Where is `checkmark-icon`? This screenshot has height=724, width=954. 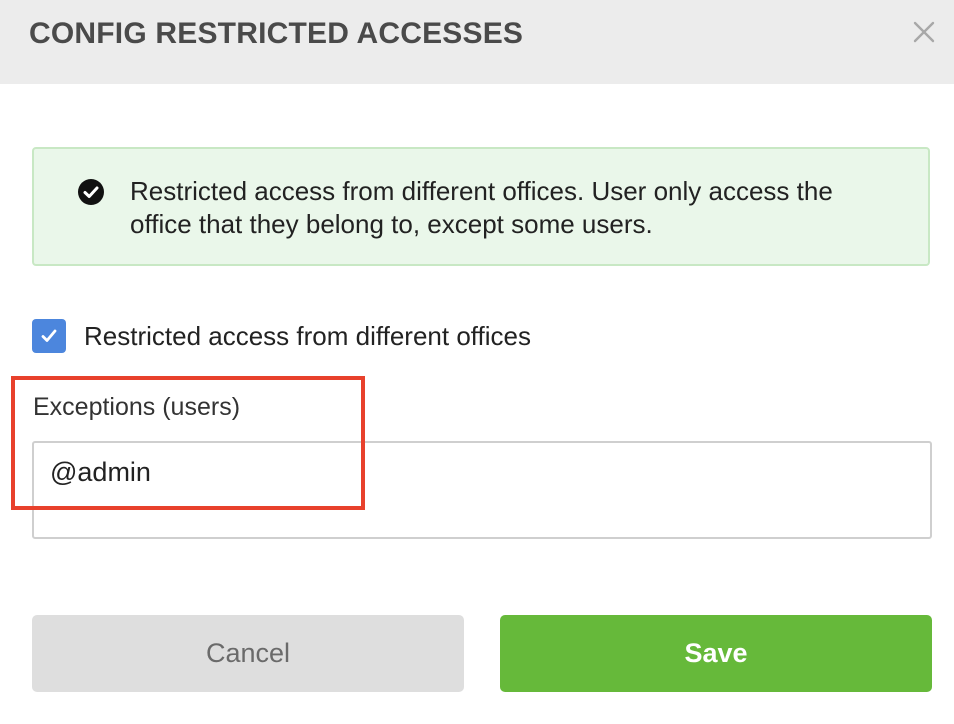 checkmark-icon is located at coordinates (49, 335).